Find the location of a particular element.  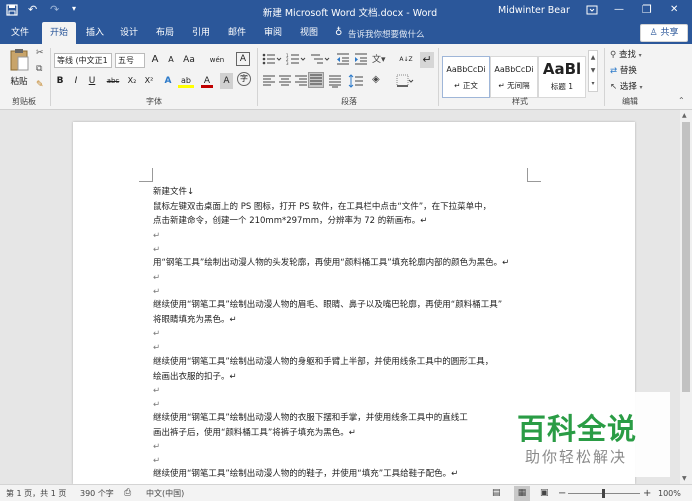

decrease-indent-icon is located at coordinates (343, 59).